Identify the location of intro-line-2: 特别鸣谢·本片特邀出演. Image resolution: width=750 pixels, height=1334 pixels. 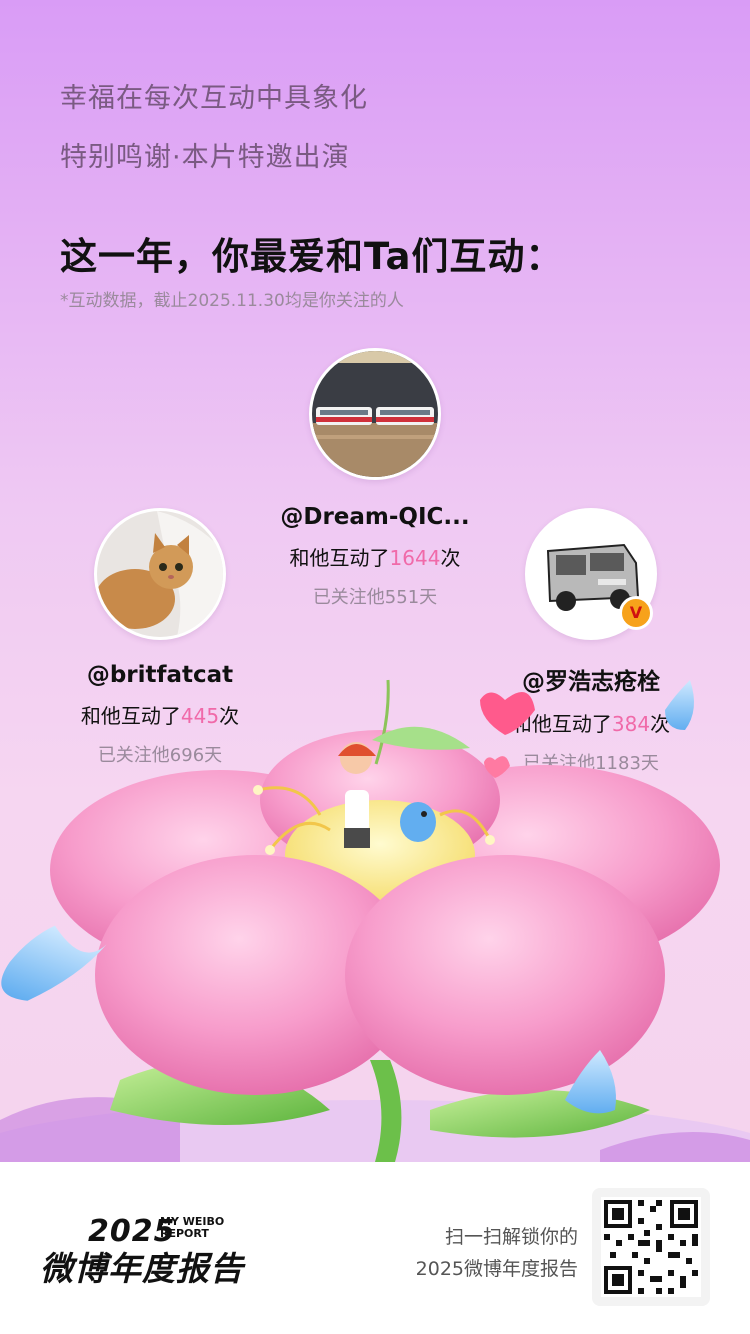
(205, 157).